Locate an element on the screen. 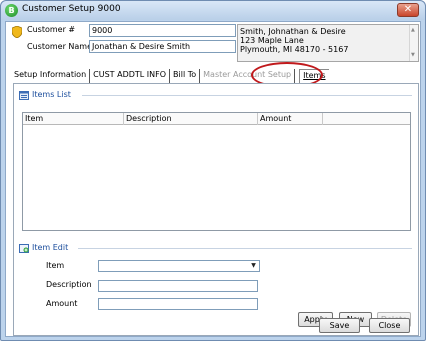  description-label: Description is located at coordinates (69, 284).